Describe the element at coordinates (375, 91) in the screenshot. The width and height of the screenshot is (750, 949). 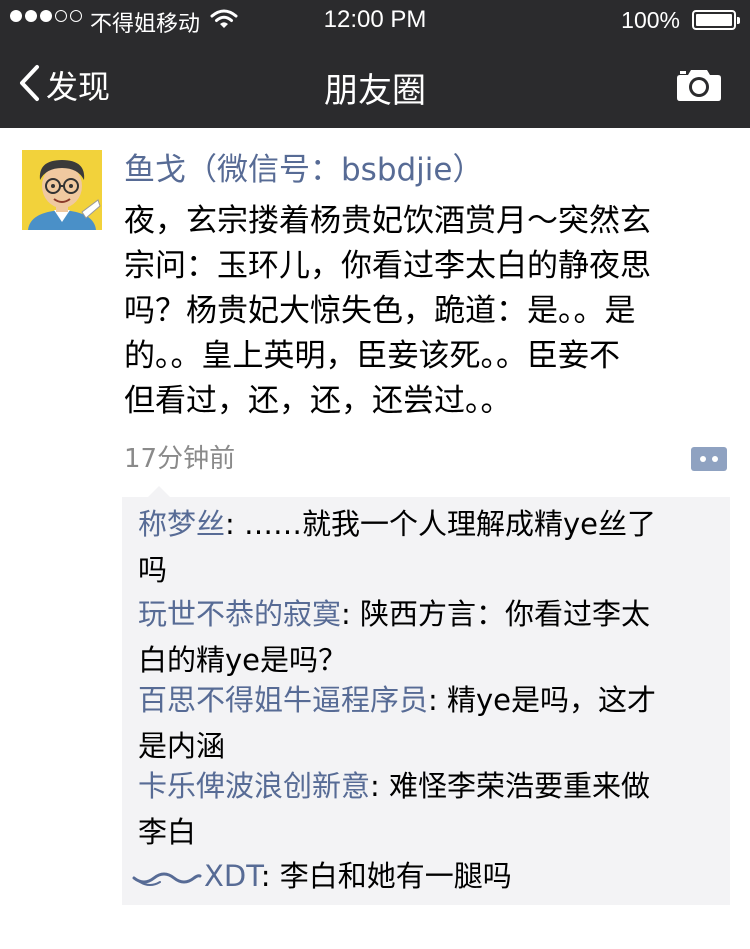
I see `page-title: 朋友圈` at that location.